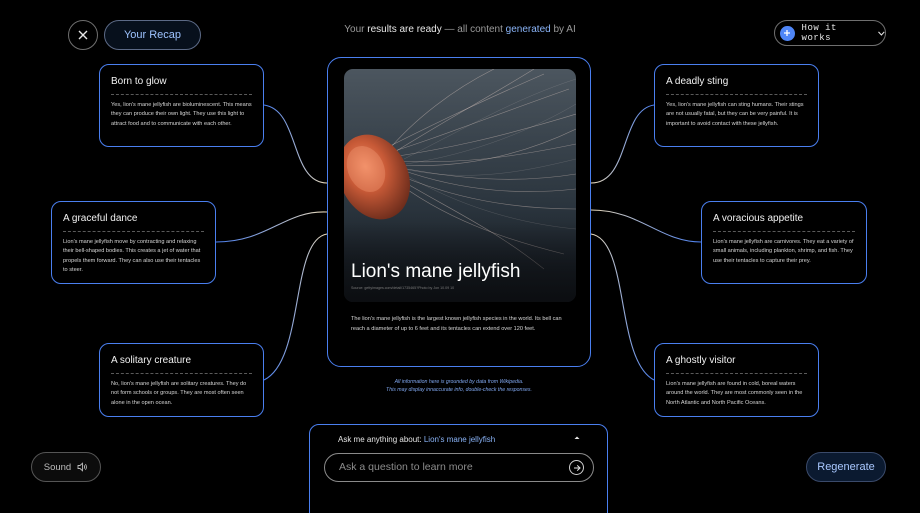 The width and height of the screenshot is (920, 513). What do you see at coordinates (295, 144) in the screenshot?
I see `connector-born-to-glow` at bounding box center [295, 144].